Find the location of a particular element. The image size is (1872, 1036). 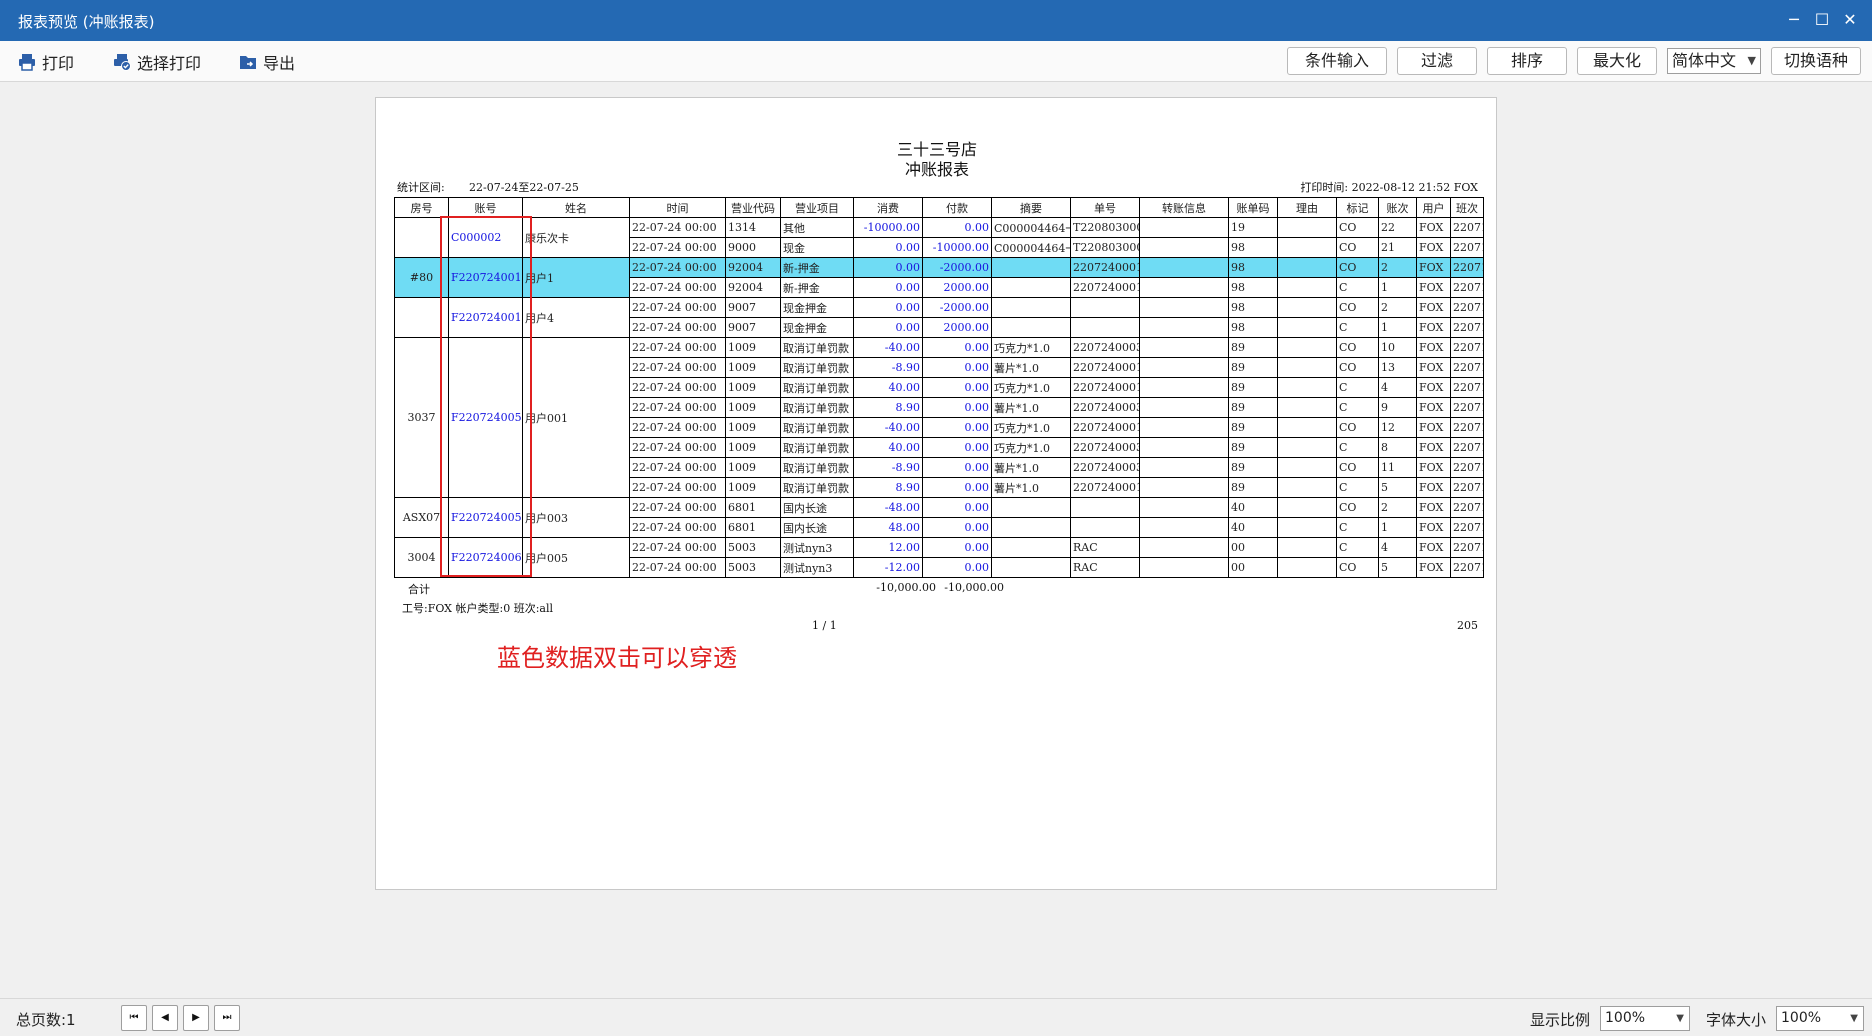

next-page-button: ▶ is located at coordinates (196, 1018).